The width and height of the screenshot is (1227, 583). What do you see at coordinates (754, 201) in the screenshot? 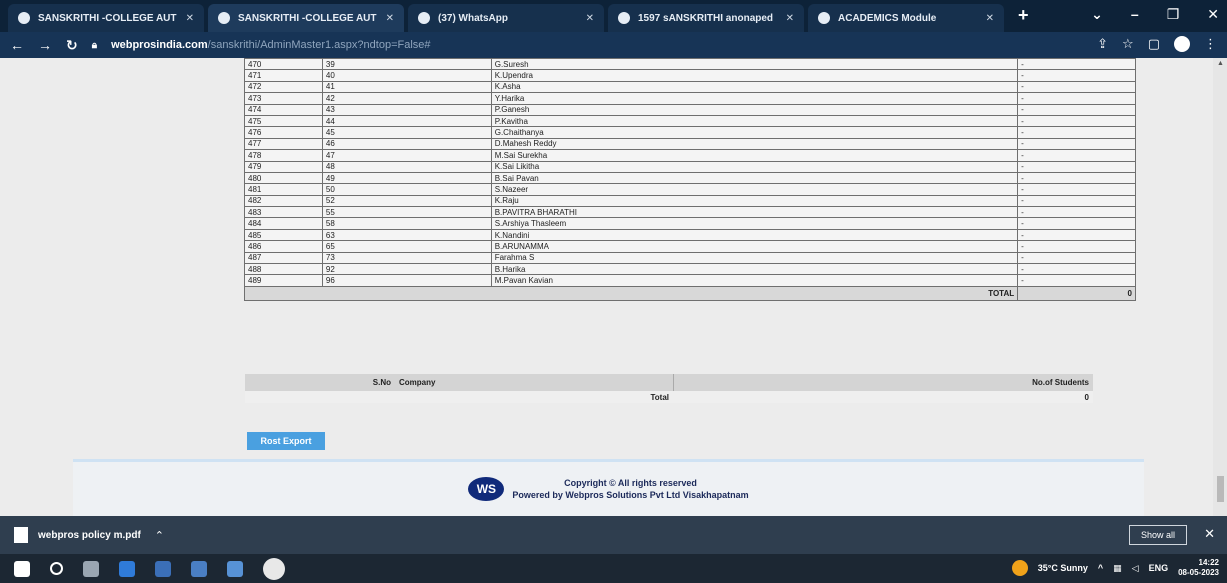
I see `name-cell: K.Raju` at bounding box center [754, 201].